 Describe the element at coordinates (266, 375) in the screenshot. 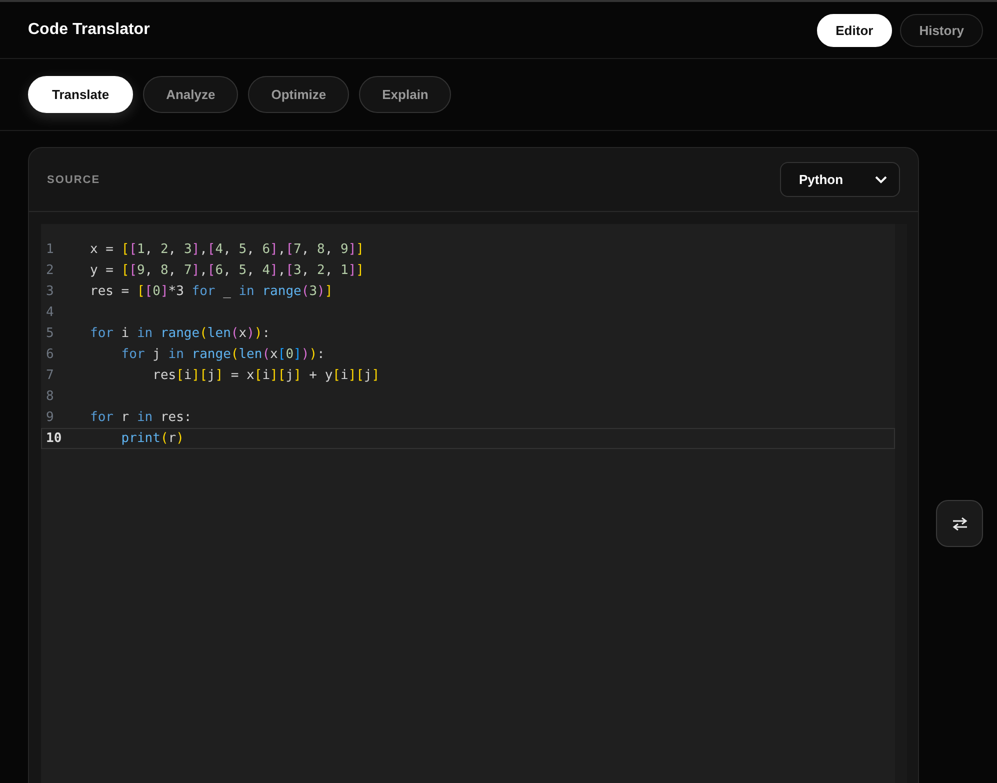

I see `code-line: res[i][j] = x[i][j] + y[i][j]` at that location.